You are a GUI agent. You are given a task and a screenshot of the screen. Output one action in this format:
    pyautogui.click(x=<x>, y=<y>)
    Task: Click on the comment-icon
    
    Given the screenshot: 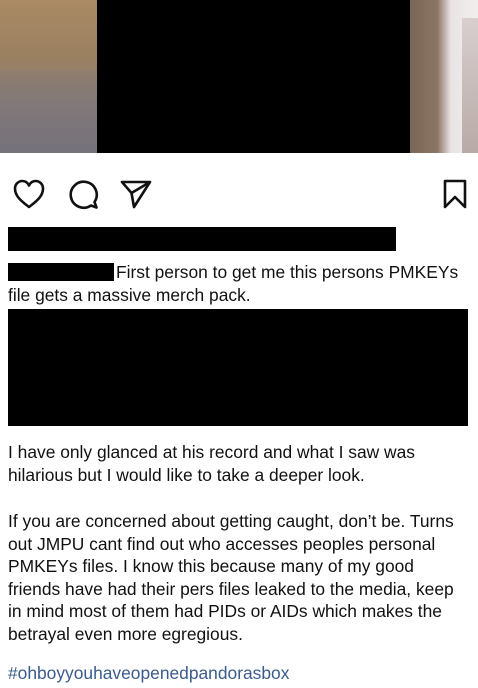 What is the action you would take?
    pyautogui.click(x=83, y=194)
    